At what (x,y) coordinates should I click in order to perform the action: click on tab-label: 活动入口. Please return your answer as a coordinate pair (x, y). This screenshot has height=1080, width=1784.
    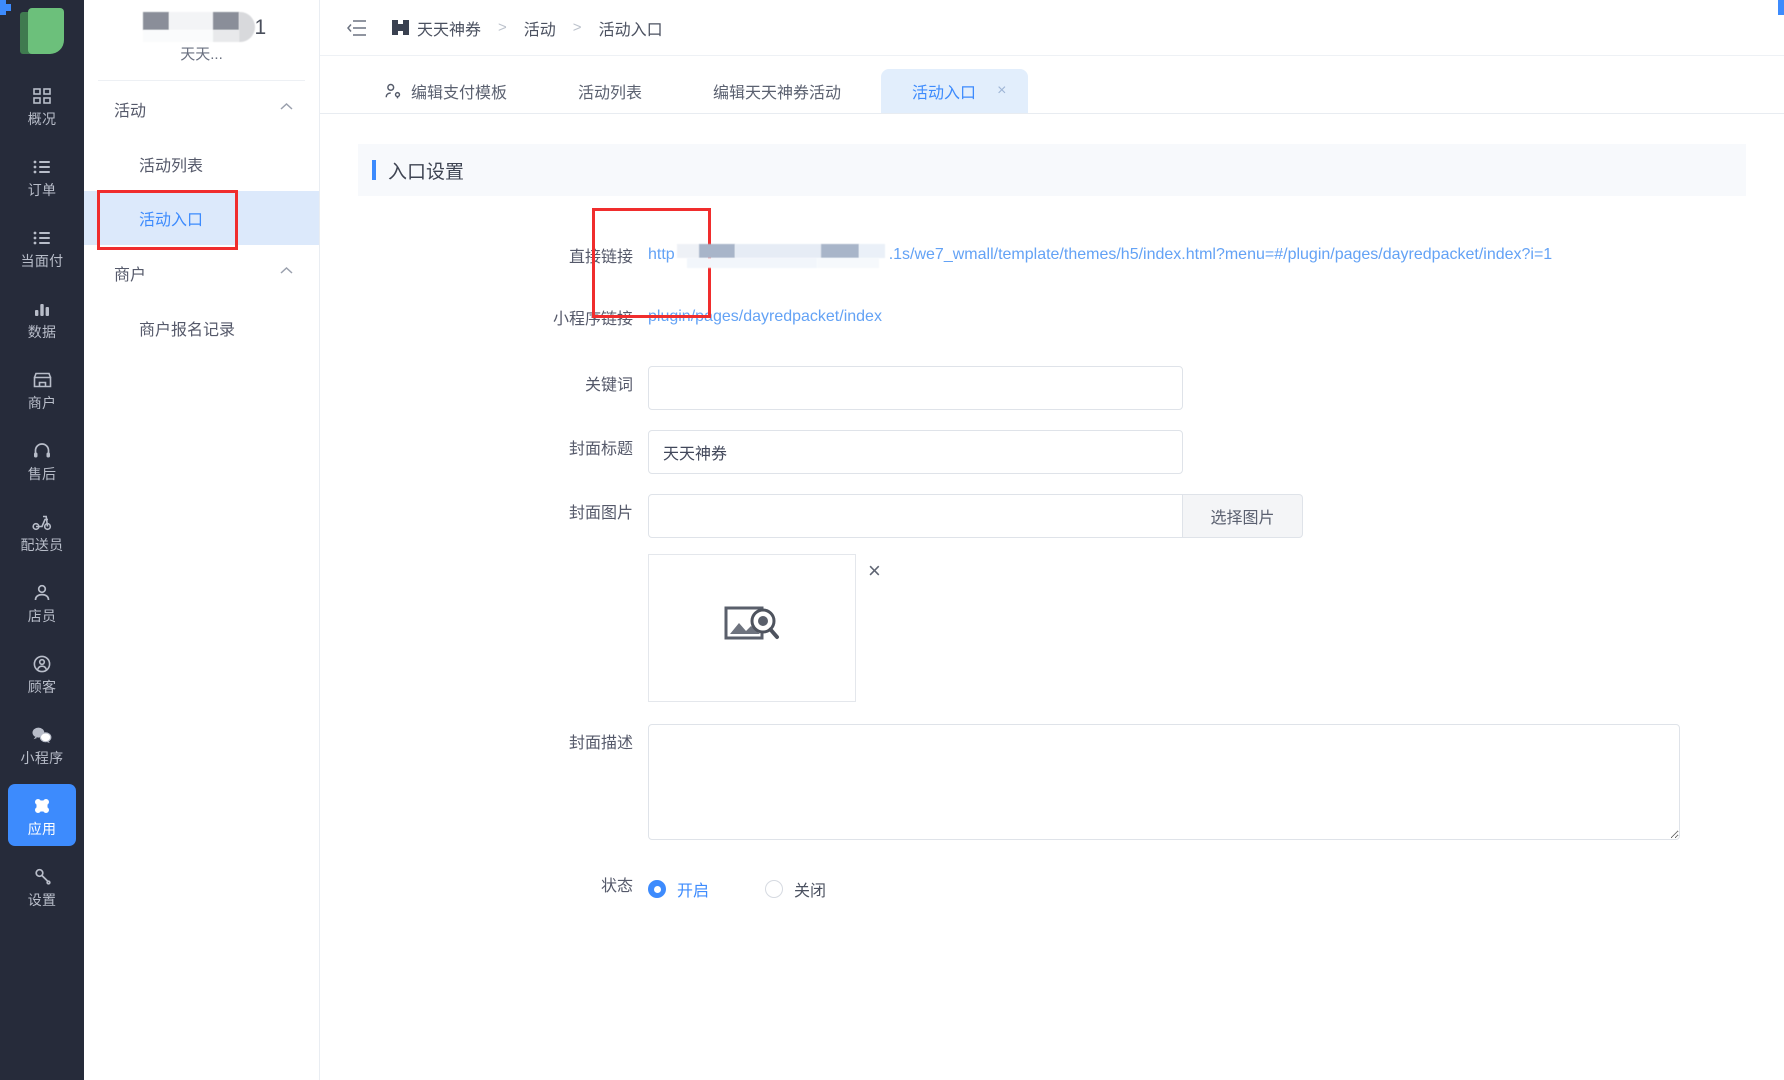
    Looking at the image, I should click on (944, 93).